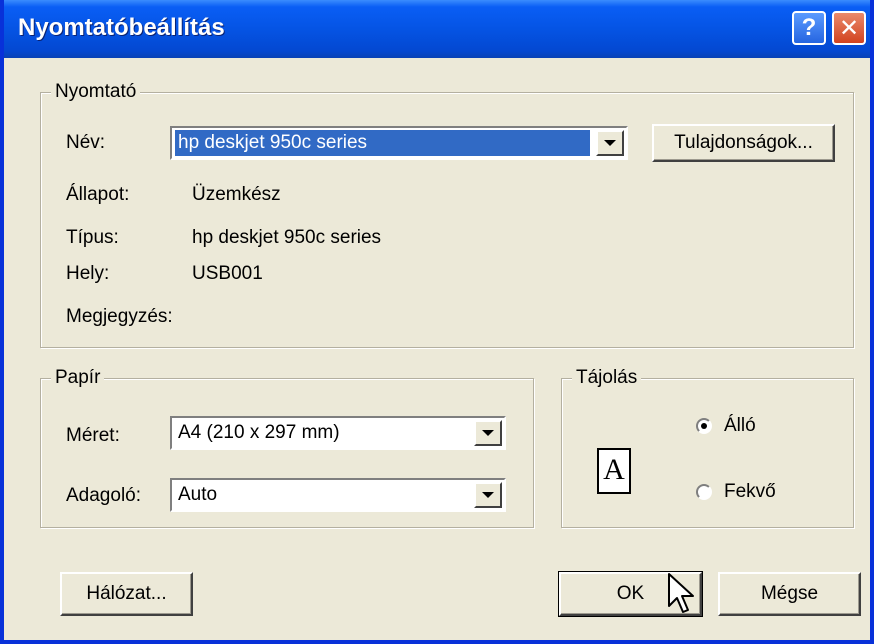 Image resolution: width=874 pixels, height=644 pixels. Describe the element at coordinates (382, 143) in the screenshot. I see `printer-name-value: hp deskjet 950c series` at that location.